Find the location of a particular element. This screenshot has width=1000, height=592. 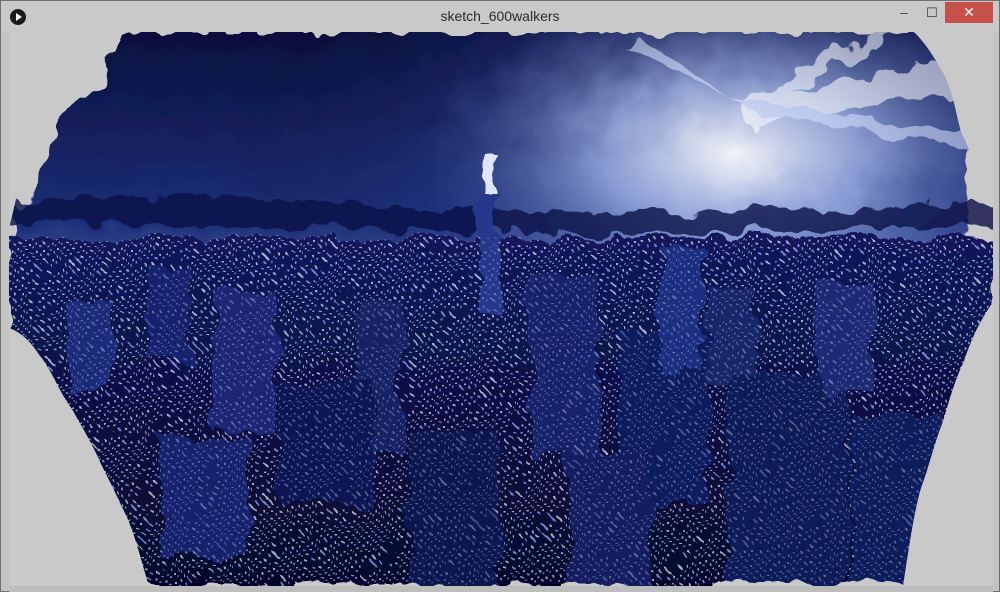

minimize-button: – is located at coordinates (904, 12).